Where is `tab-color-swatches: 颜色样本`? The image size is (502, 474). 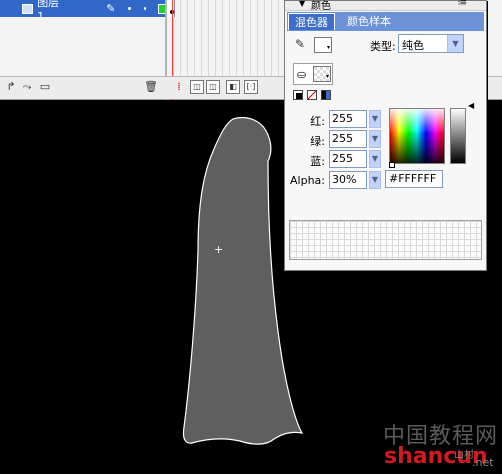
tab-color-swatches: 颜色样本 is located at coordinates (369, 21).